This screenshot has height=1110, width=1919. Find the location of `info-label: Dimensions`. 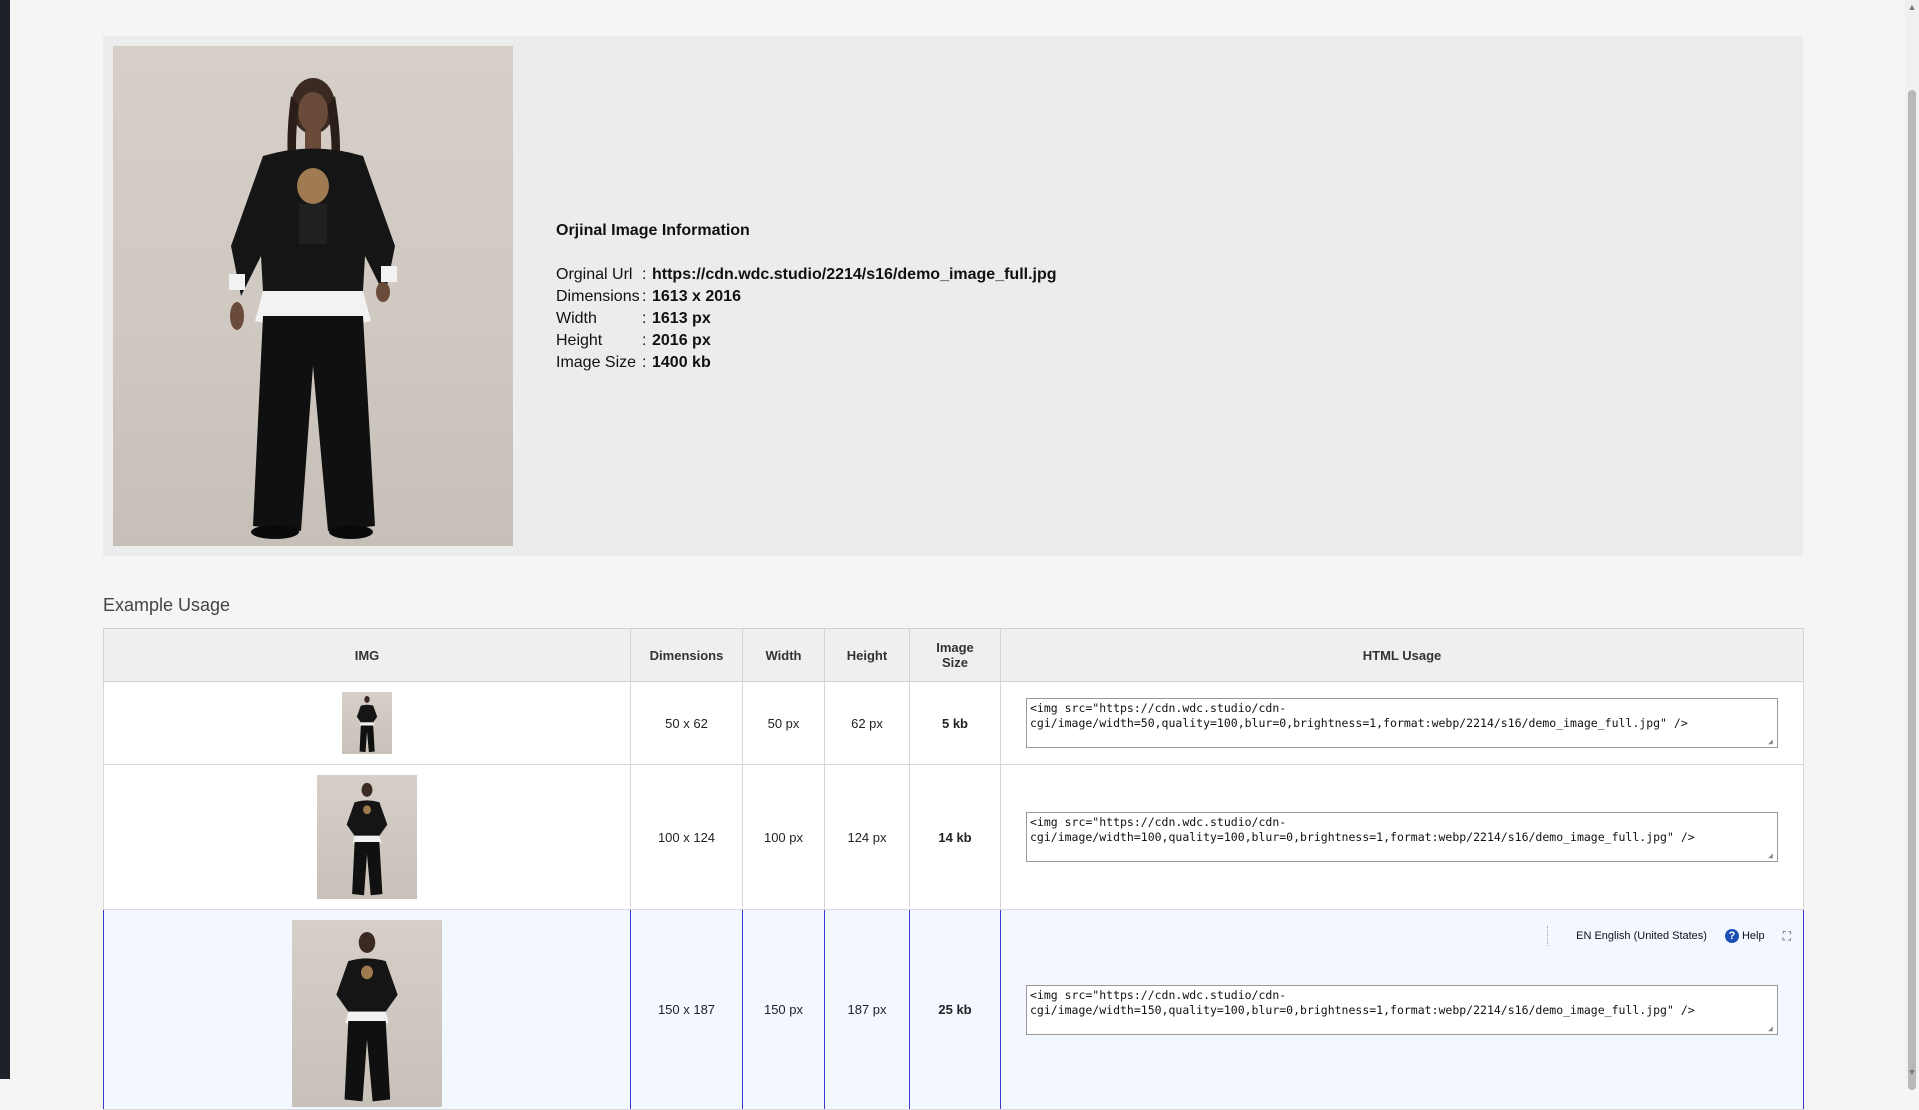

info-label: Dimensions is located at coordinates (598, 296).